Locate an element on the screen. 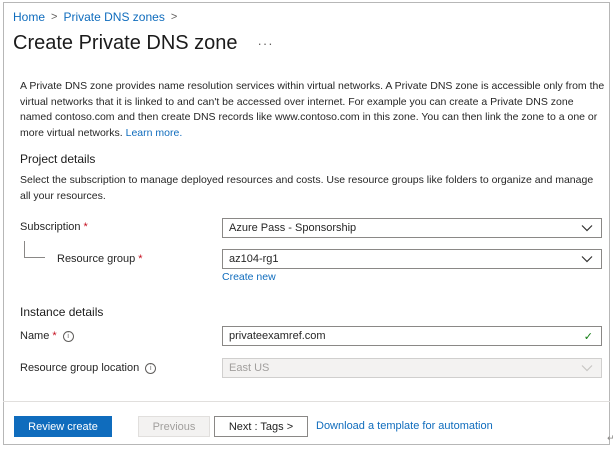  breadcrumb: Home > Private DNS zones > is located at coordinates (95, 17).